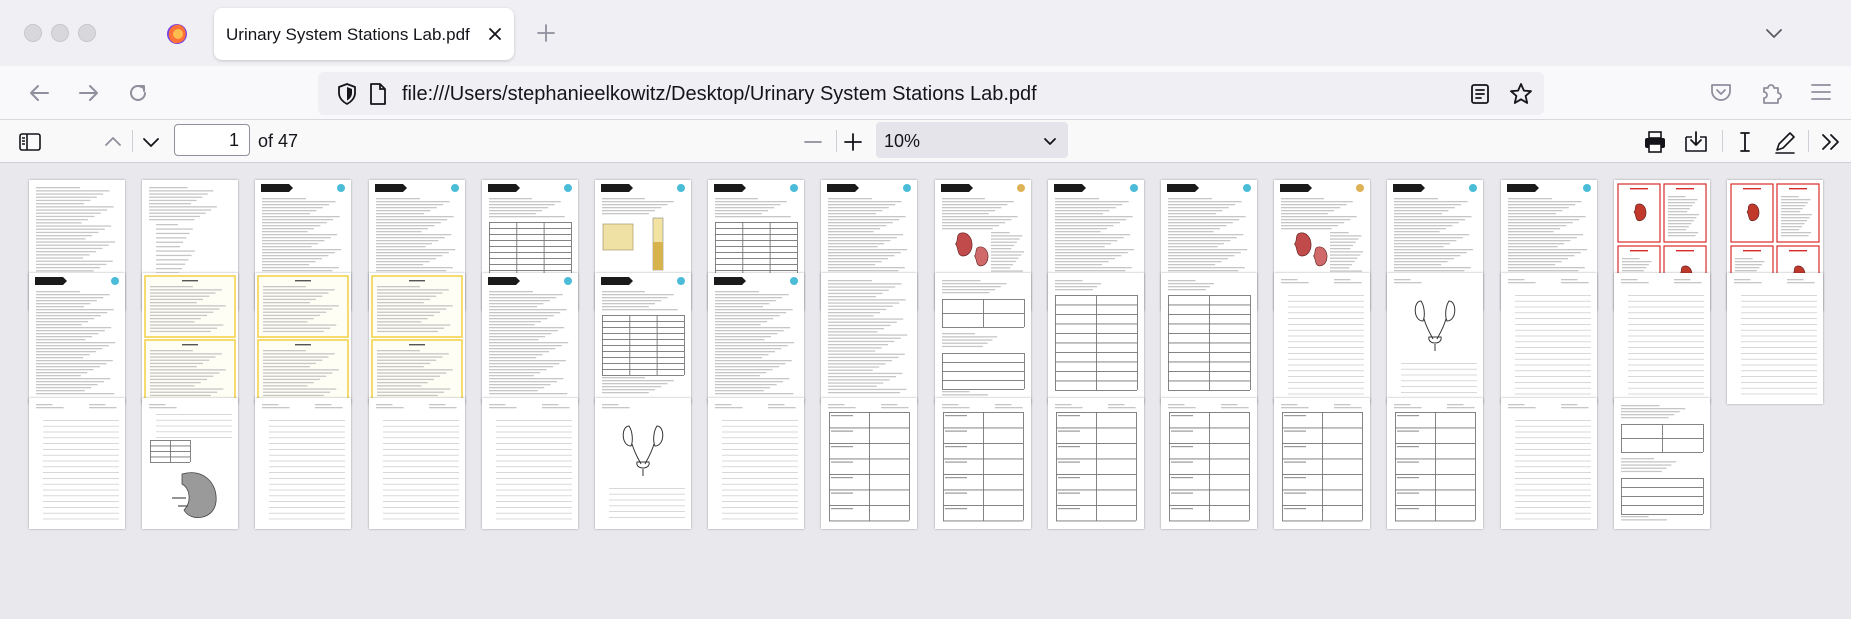 Image resolution: width=1851 pixels, height=619 pixels. I want to click on sidebar-toggle-icon, so click(30, 142).